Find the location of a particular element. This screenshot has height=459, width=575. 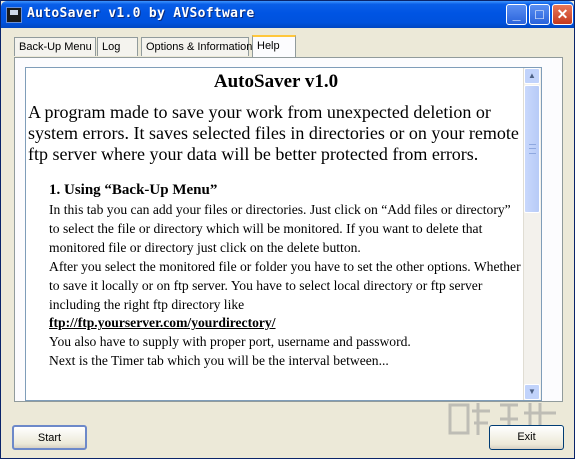

maximize-button: □ is located at coordinates (539, 14).